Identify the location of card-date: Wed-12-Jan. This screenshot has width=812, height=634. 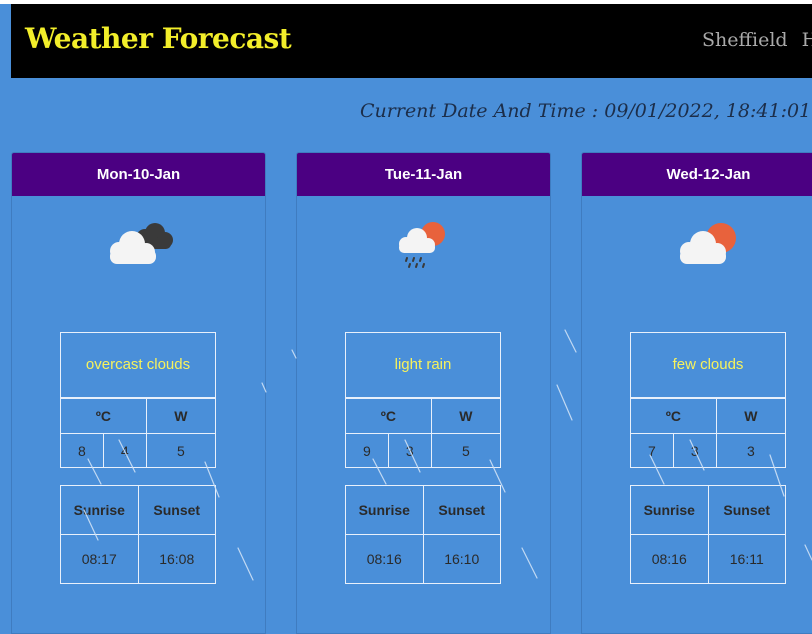
(697, 174).